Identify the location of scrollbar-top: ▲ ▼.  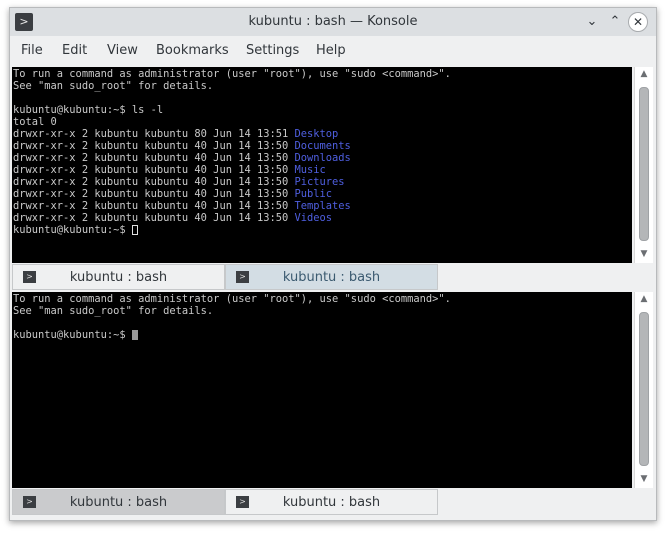
(643, 165).